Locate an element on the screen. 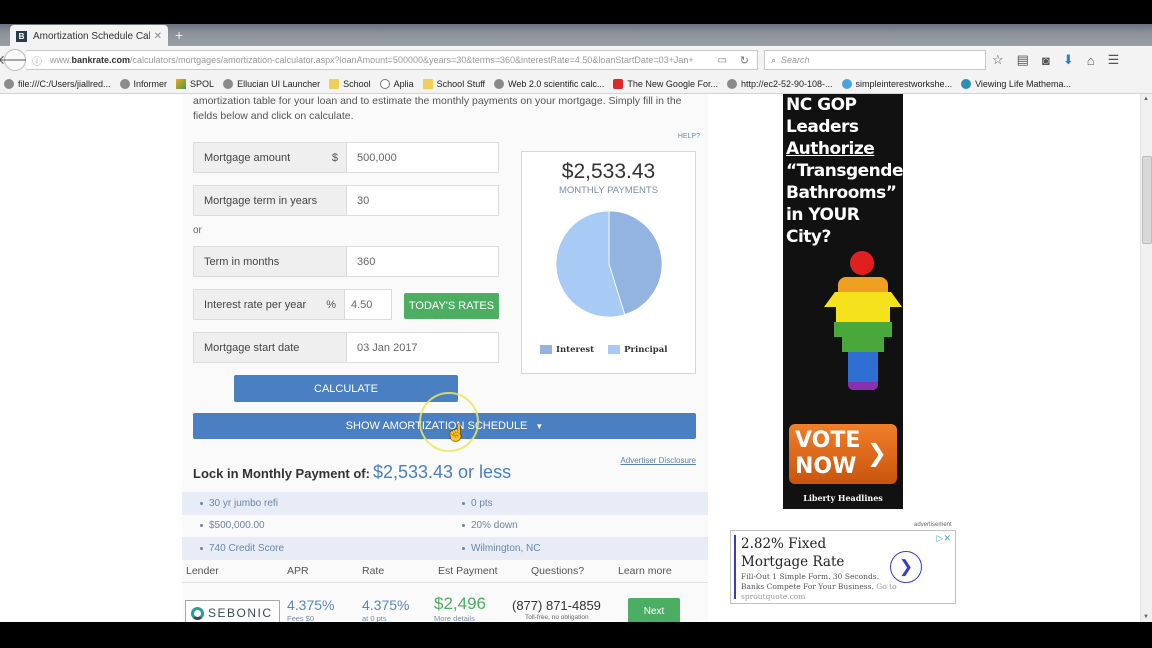 Image resolution: width=1152 pixels, height=648 pixels. bookmark-label: Informer is located at coordinates (150, 83).